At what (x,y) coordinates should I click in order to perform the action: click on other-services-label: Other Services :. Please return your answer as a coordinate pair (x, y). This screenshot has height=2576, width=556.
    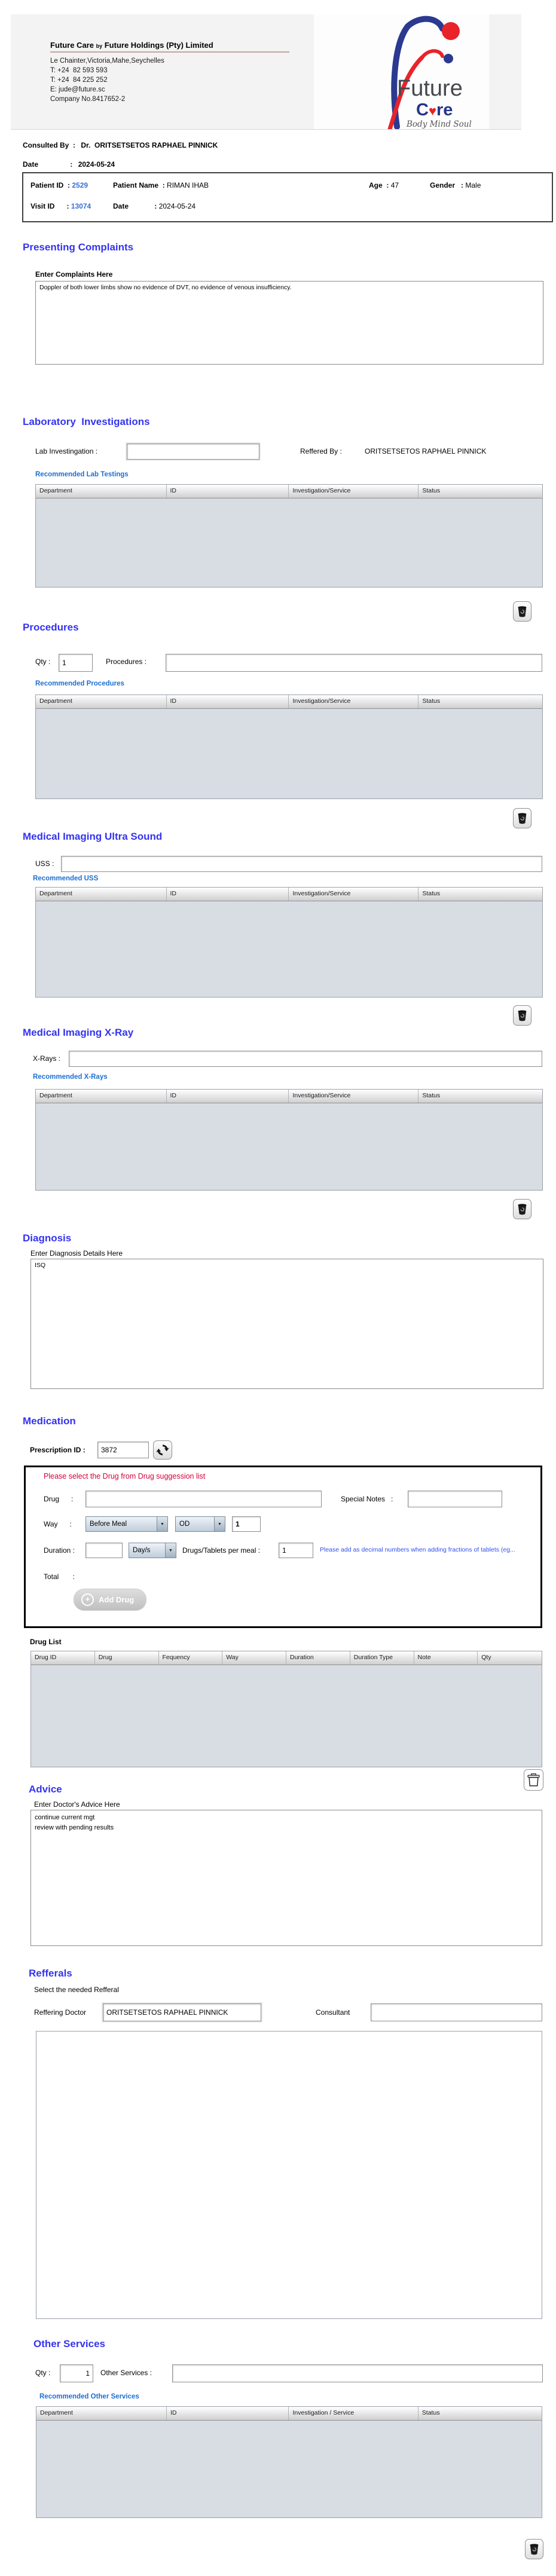
    Looking at the image, I should click on (126, 2373).